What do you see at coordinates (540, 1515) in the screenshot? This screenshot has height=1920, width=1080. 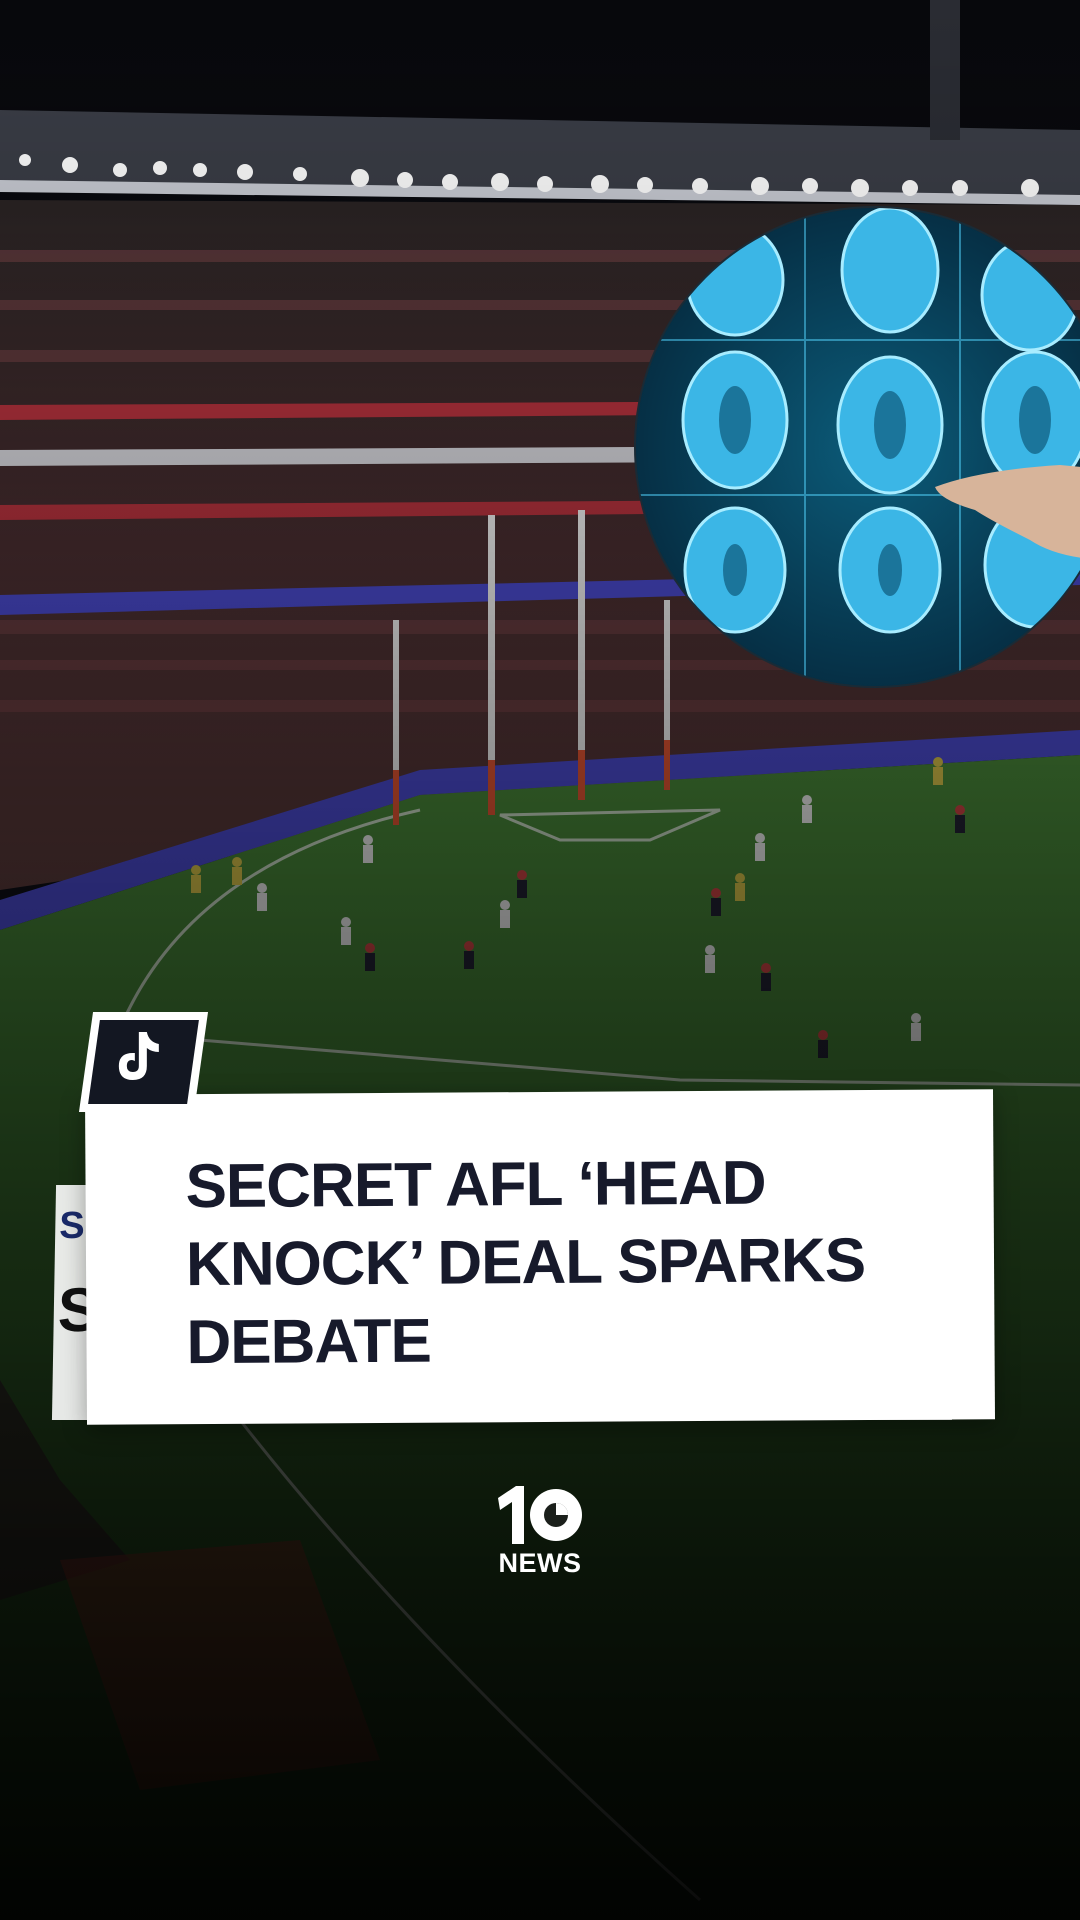 I see `ten-logo-icon` at bounding box center [540, 1515].